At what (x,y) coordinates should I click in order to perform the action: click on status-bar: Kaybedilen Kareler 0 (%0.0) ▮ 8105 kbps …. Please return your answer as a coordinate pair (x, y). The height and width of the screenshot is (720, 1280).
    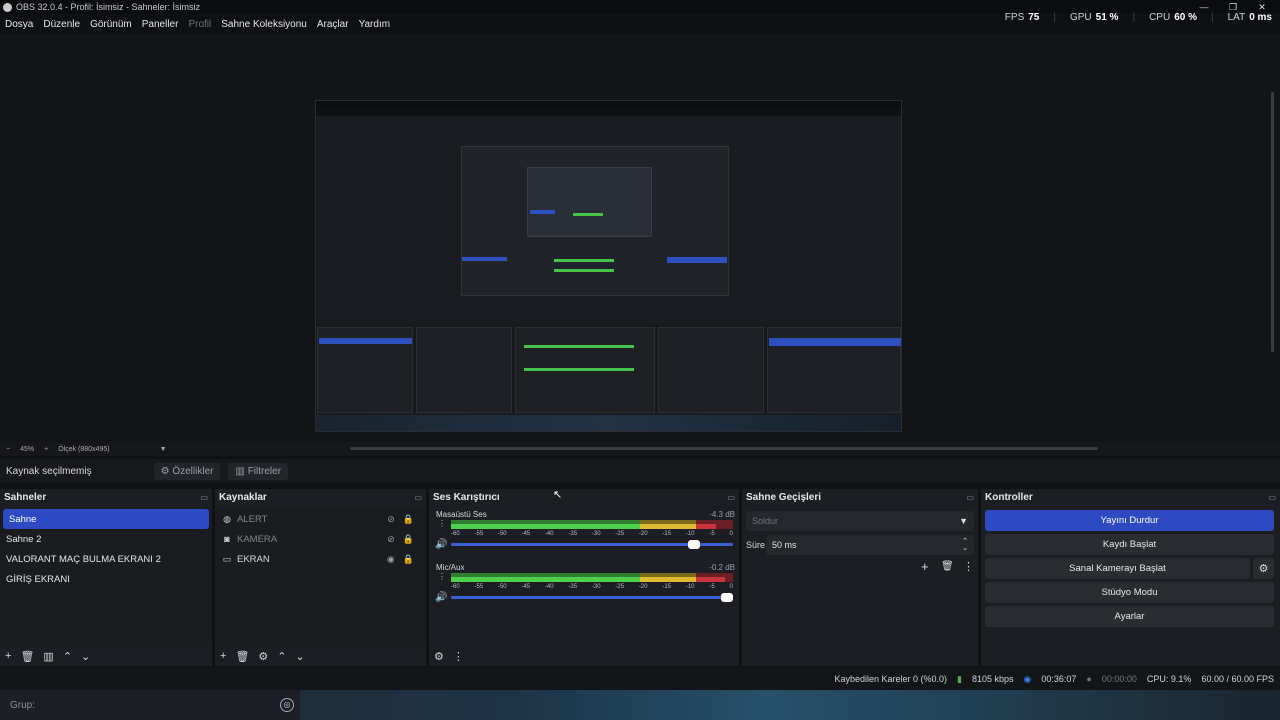
    Looking at the image, I should click on (640, 679).